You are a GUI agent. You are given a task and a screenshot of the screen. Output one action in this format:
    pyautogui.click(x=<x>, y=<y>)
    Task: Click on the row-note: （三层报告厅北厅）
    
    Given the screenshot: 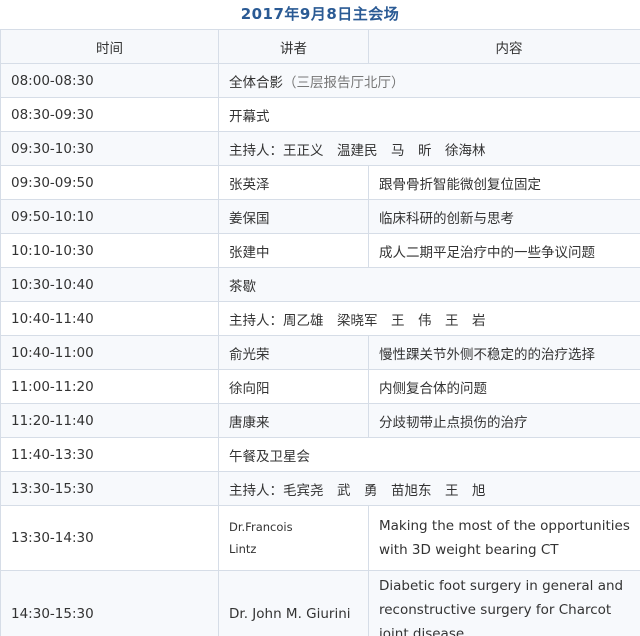 What is the action you would take?
    pyautogui.click(x=344, y=82)
    